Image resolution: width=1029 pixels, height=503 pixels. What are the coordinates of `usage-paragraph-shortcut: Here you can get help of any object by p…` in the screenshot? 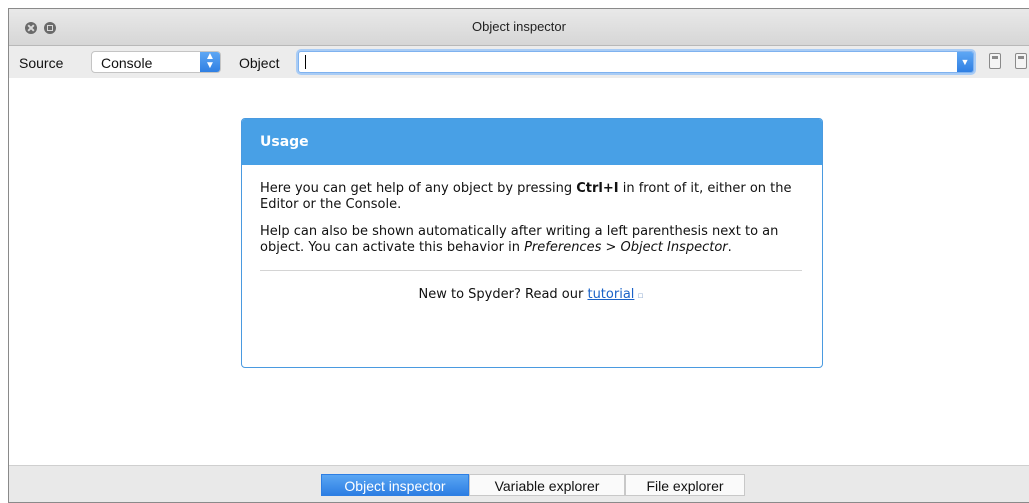 It's located at (531, 197).